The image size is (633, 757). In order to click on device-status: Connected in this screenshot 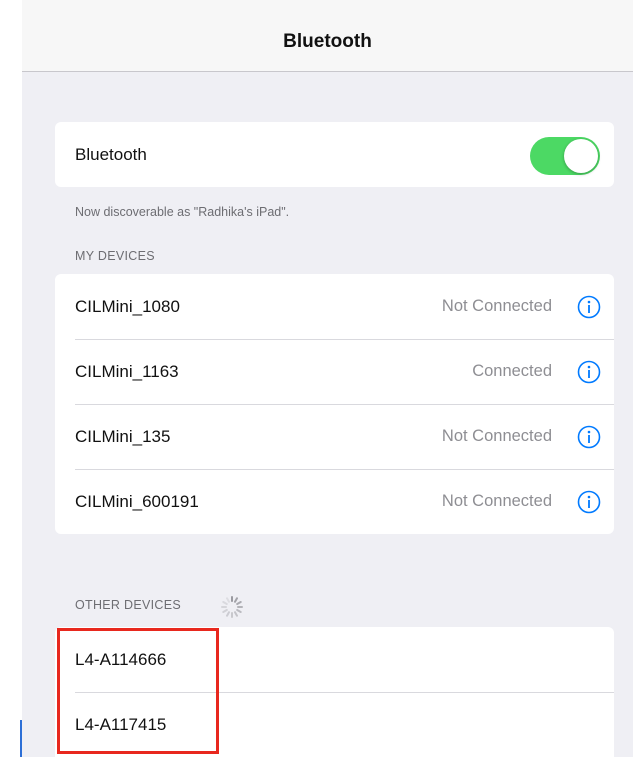, I will do `click(512, 371)`.